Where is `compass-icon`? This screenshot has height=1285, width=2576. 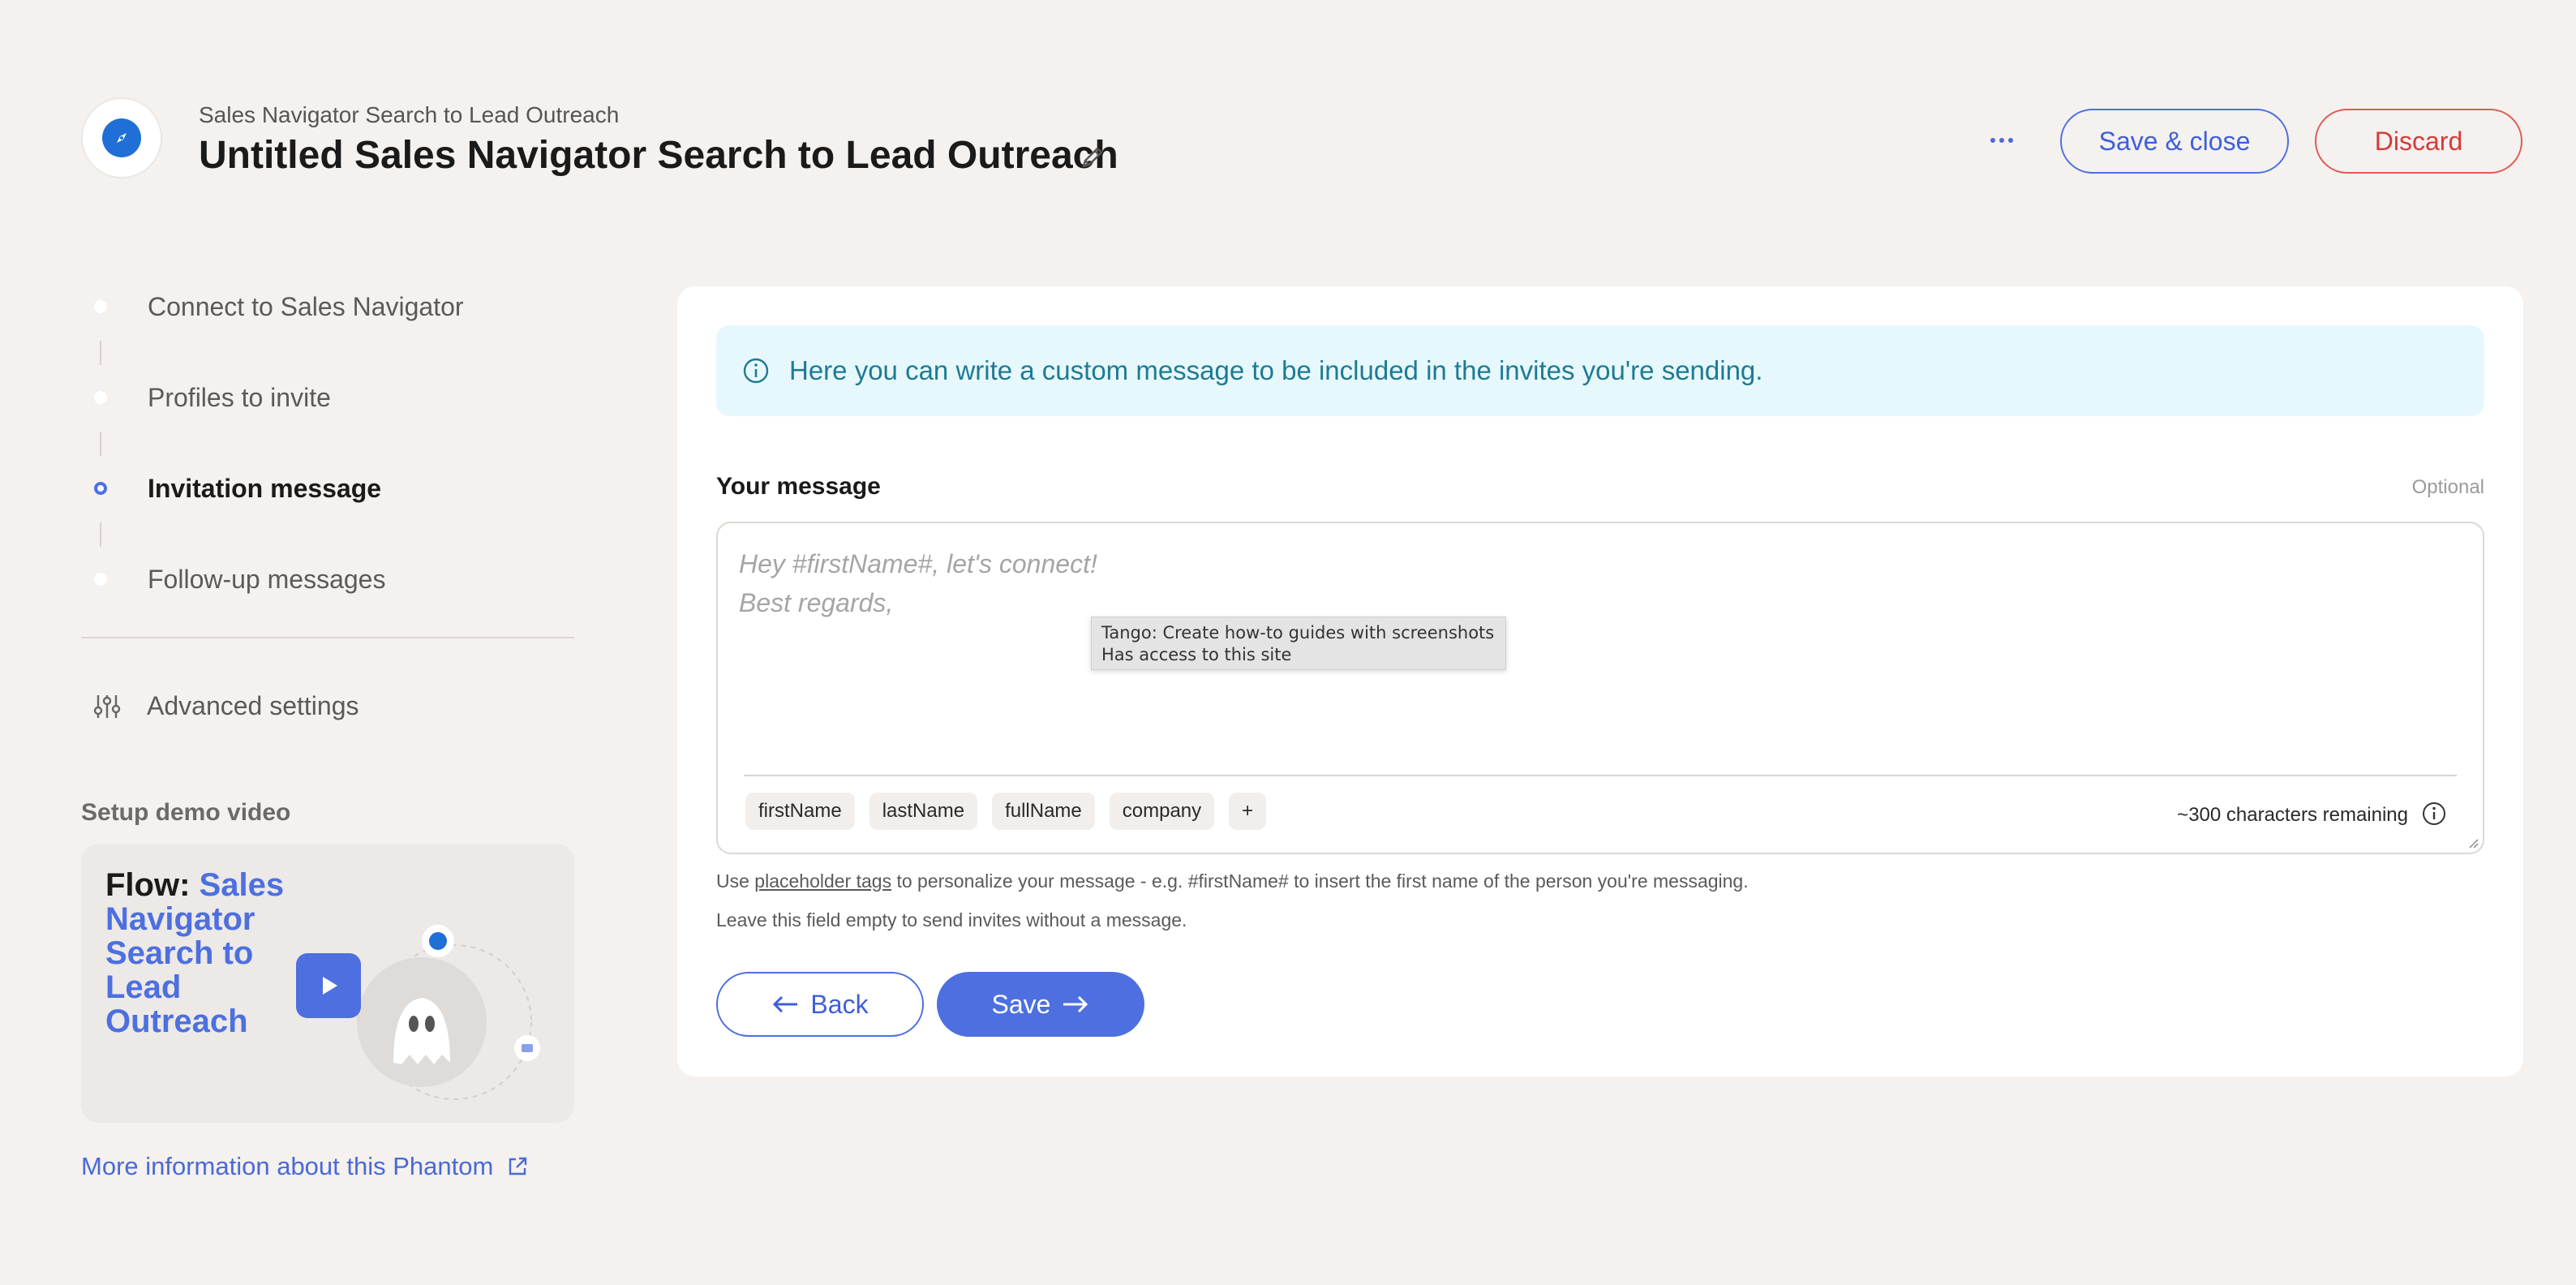 compass-icon is located at coordinates (121, 137).